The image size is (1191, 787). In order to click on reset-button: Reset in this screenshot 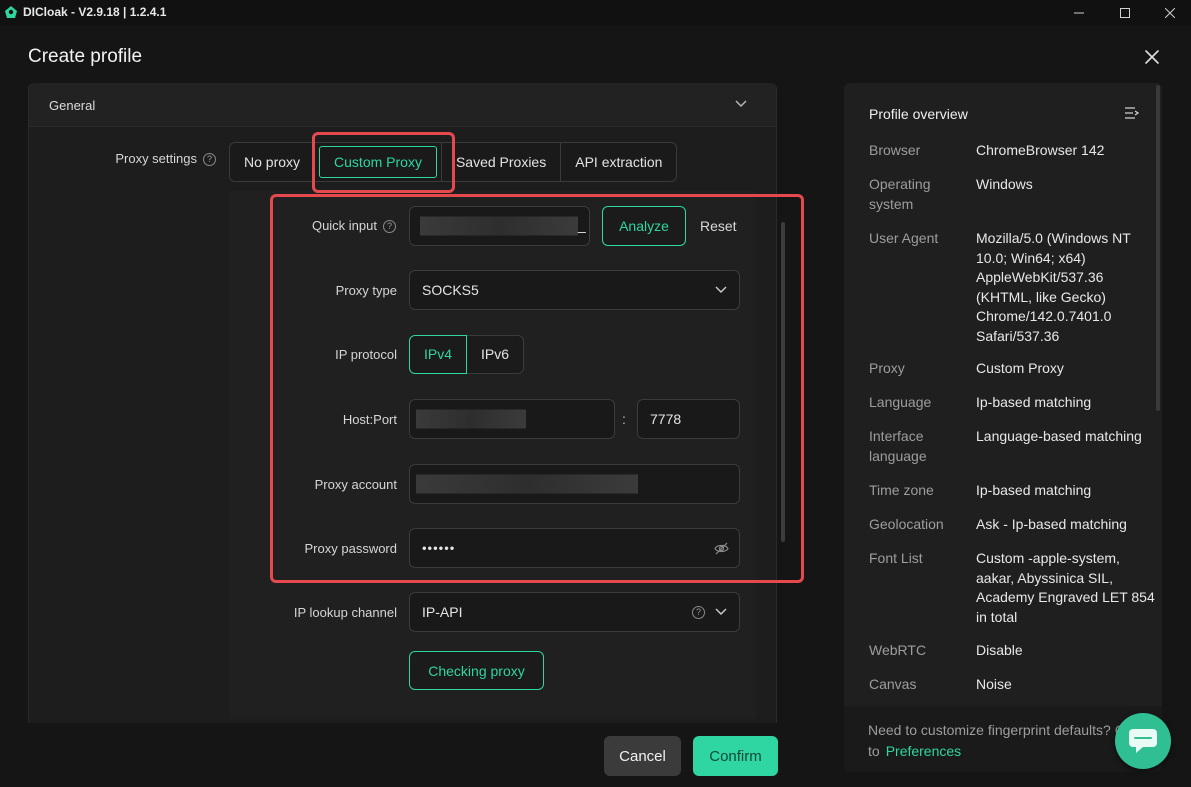, I will do `click(718, 226)`.